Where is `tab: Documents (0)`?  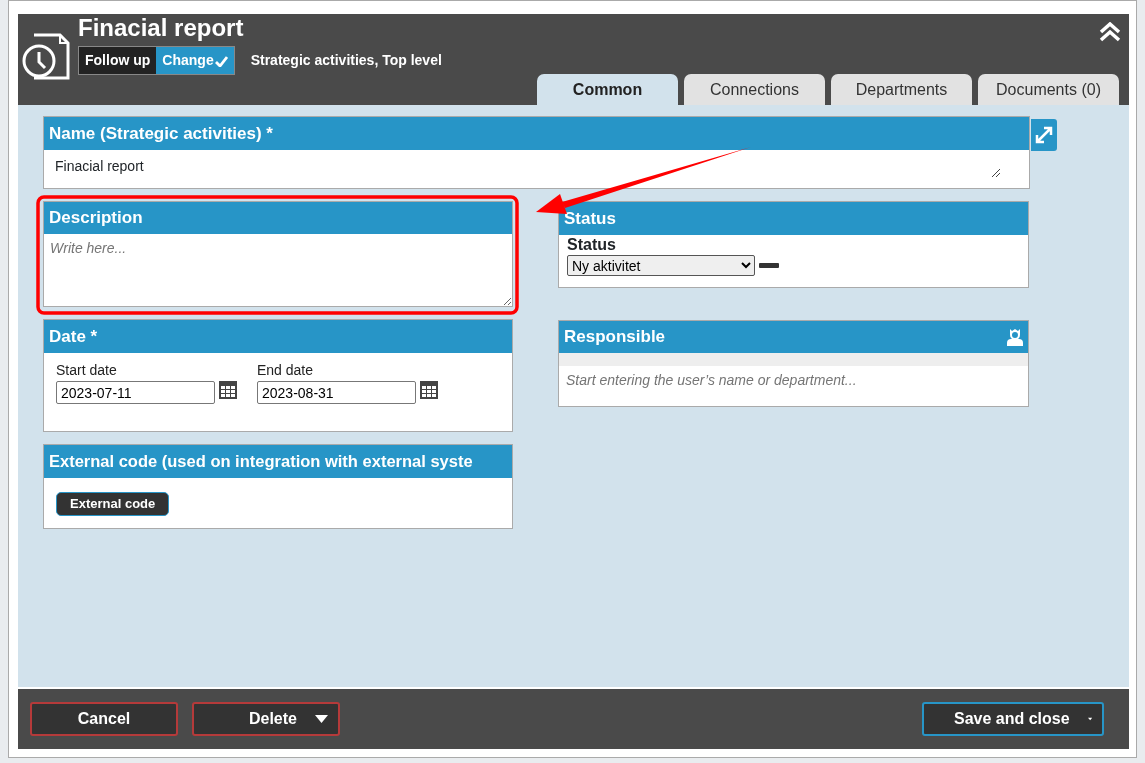 tab: Documents (0) is located at coordinates (1048, 89).